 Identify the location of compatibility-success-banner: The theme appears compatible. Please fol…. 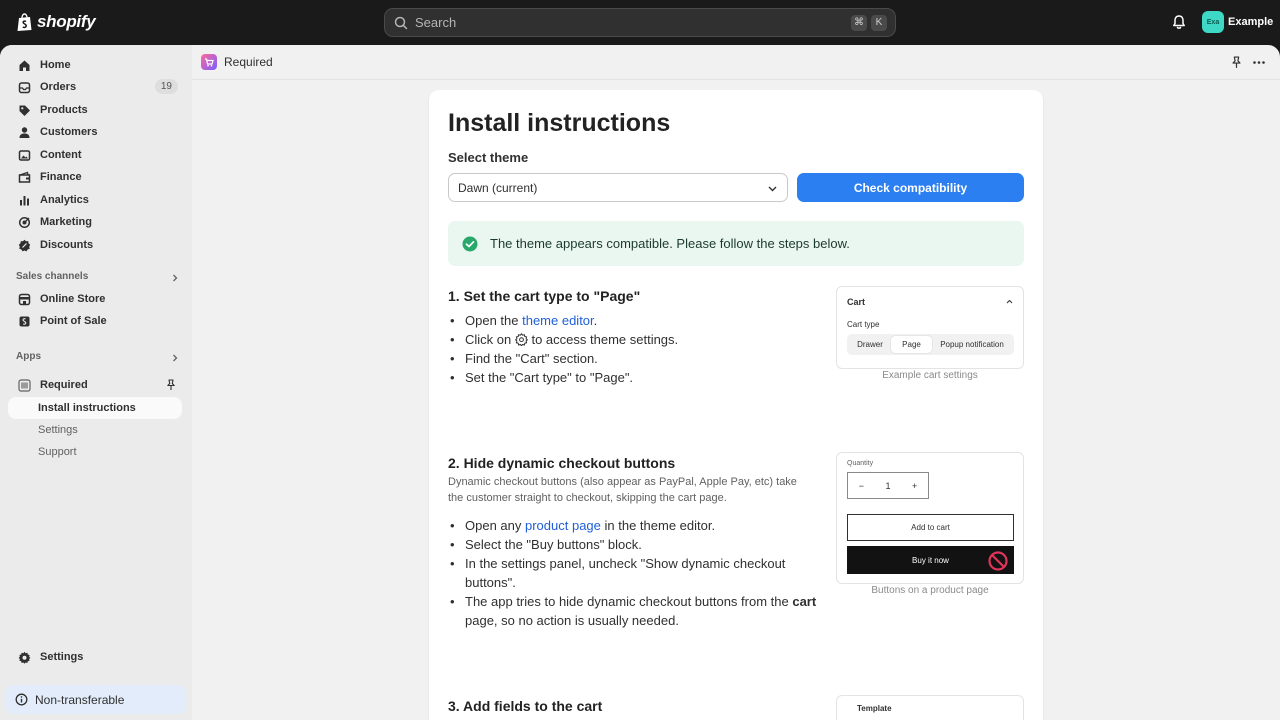
(736, 243).